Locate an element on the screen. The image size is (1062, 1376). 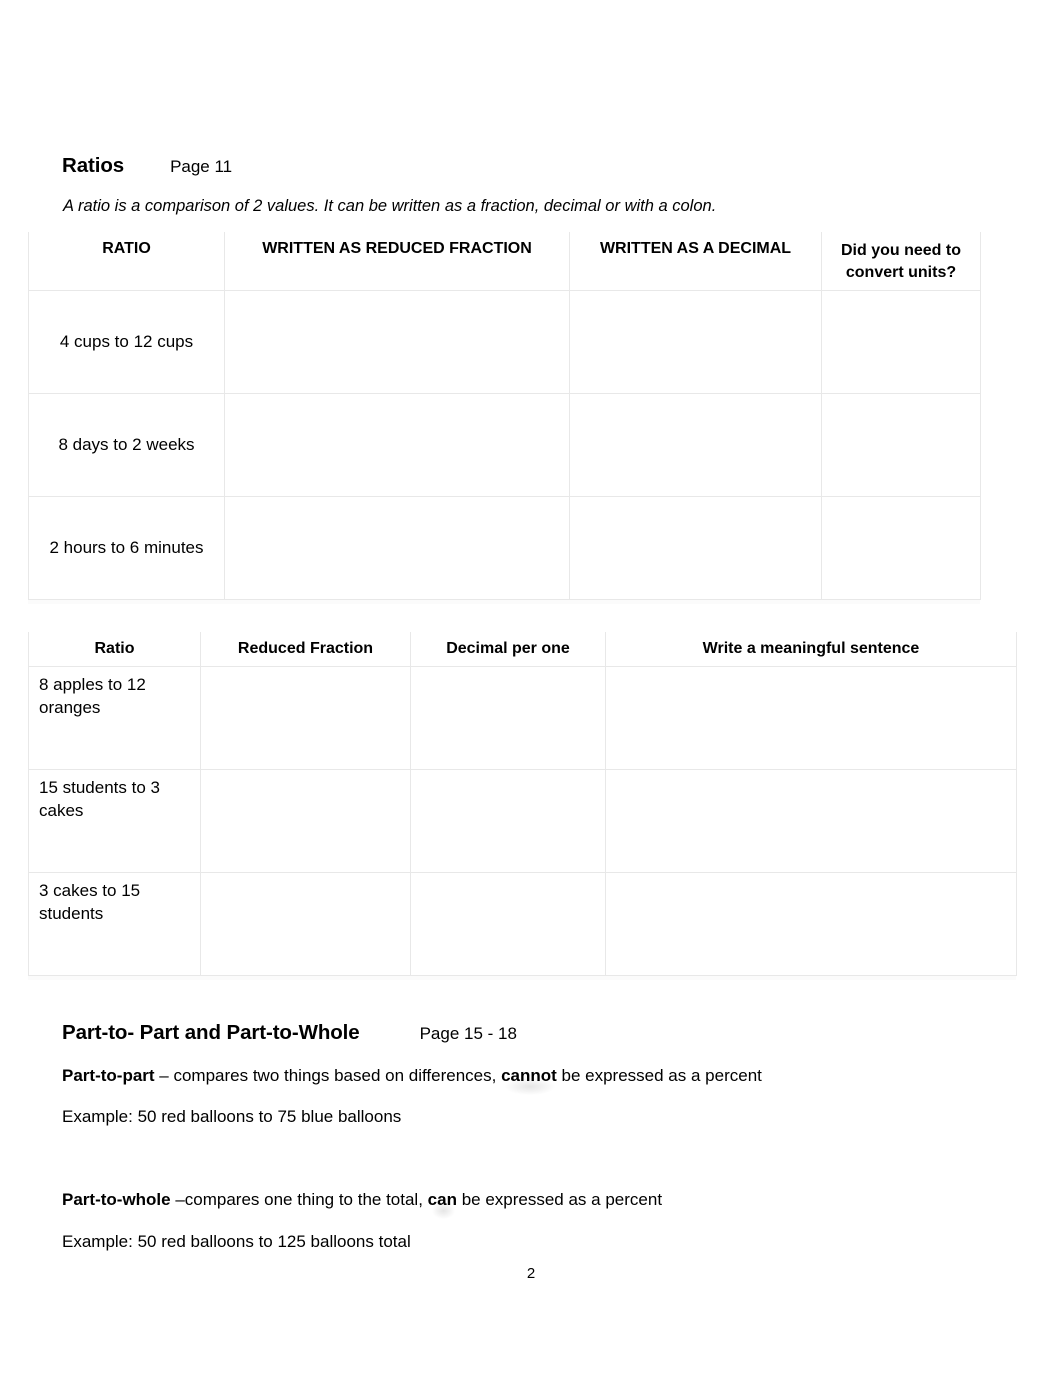
table-row: 8 apples to 12 oranges is located at coordinates (522, 717).